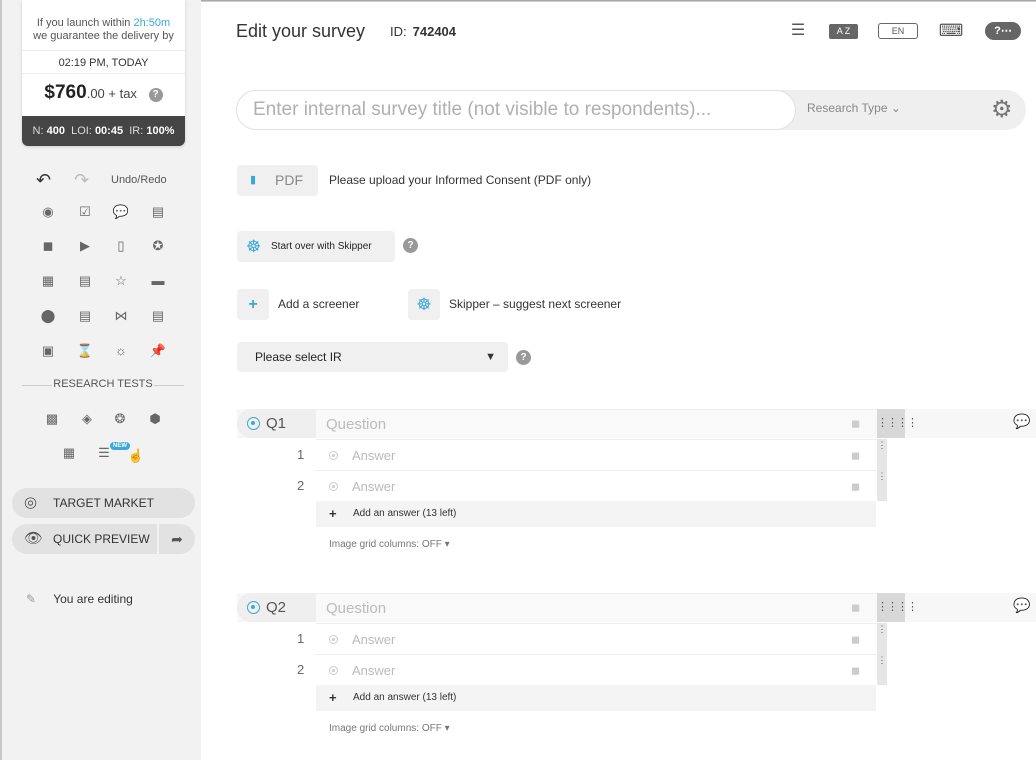 Image resolution: width=1036 pixels, height=760 pixels. Describe the element at coordinates (277, 180) in the screenshot. I see `pdf-upload-button: ▮ PDF` at that location.